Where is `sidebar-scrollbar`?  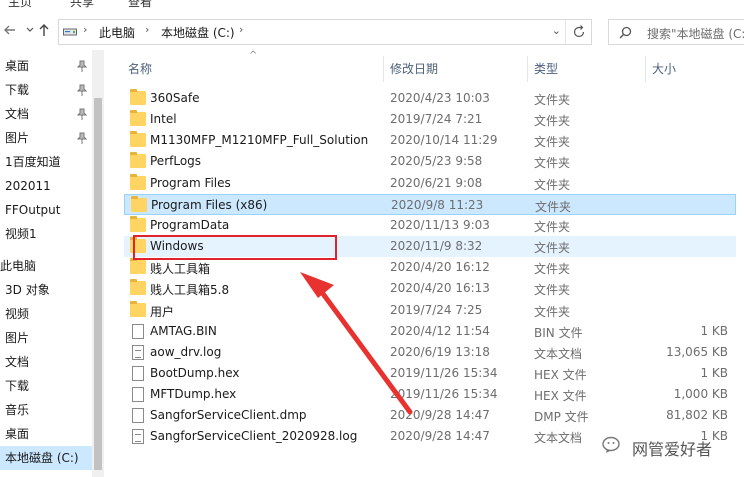 sidebar-scrollbar is located at coordinates (98, 263).